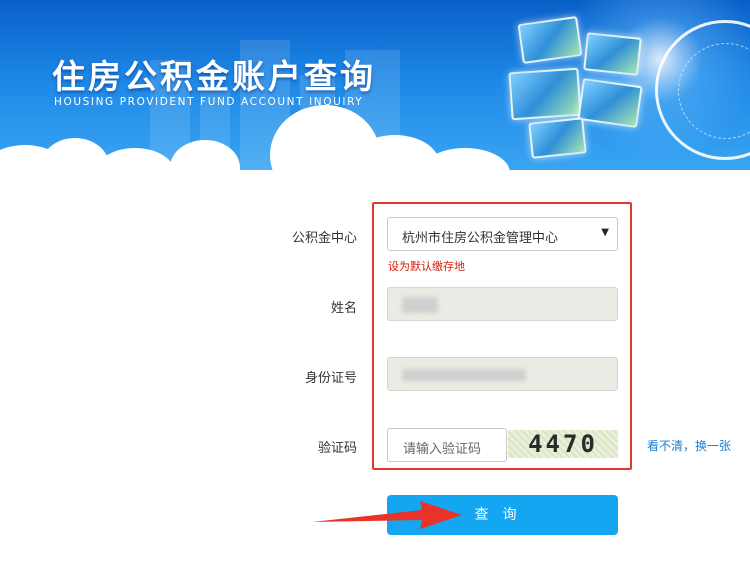  Describe the element at coordinates (420, 305) in the screenshot. I see `masked-name-value` at that location.